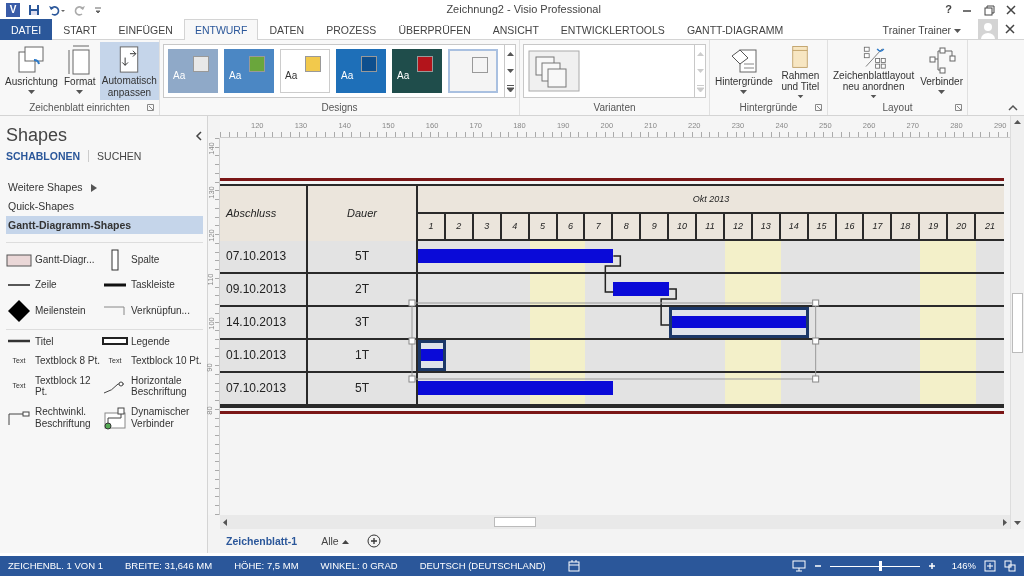 This screenshot has height=576, width=1024. What do you see at coordinates (881, 565) in the screenshot?
I see `slider-thumb` at bounding box center [881, 565].